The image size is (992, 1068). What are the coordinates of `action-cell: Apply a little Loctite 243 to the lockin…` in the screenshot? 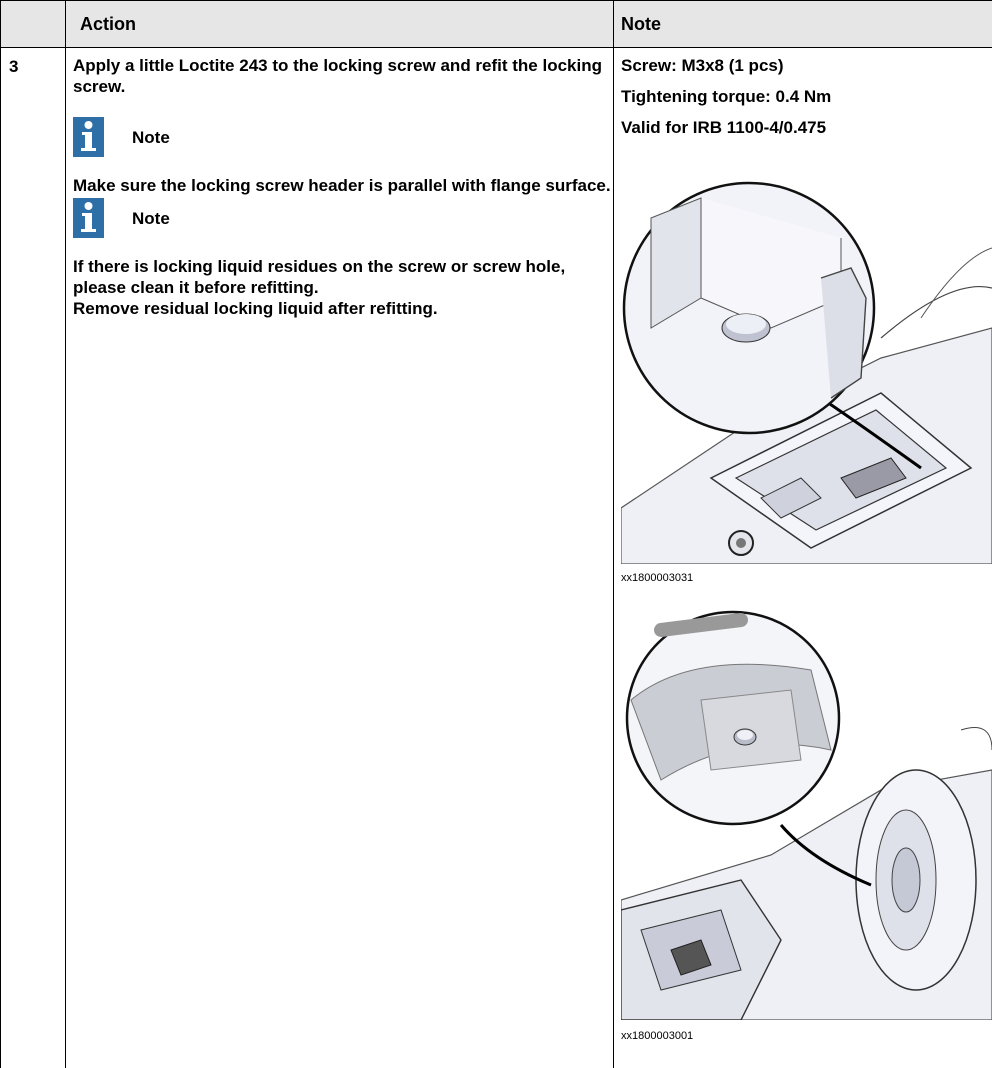 It's located at (343, 187).